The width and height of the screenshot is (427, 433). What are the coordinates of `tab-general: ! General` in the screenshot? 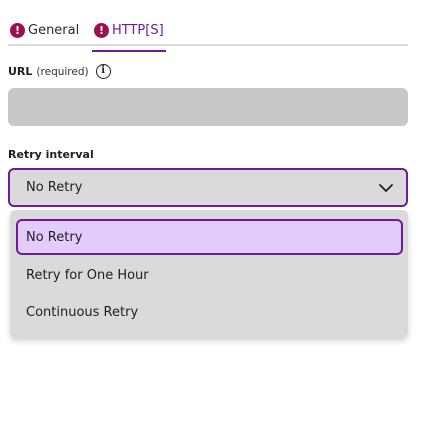 It's located at (44, 30).